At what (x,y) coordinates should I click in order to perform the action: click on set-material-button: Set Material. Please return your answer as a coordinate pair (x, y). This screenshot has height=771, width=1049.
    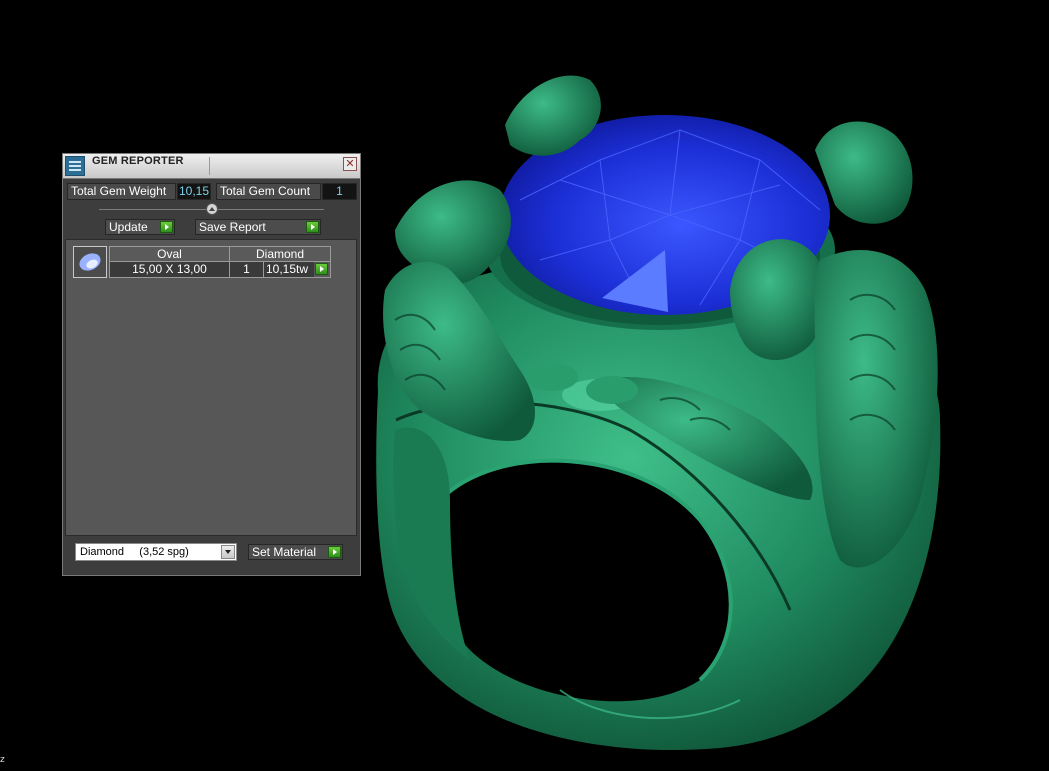
    Looking at the image, I should click on (295, 552).